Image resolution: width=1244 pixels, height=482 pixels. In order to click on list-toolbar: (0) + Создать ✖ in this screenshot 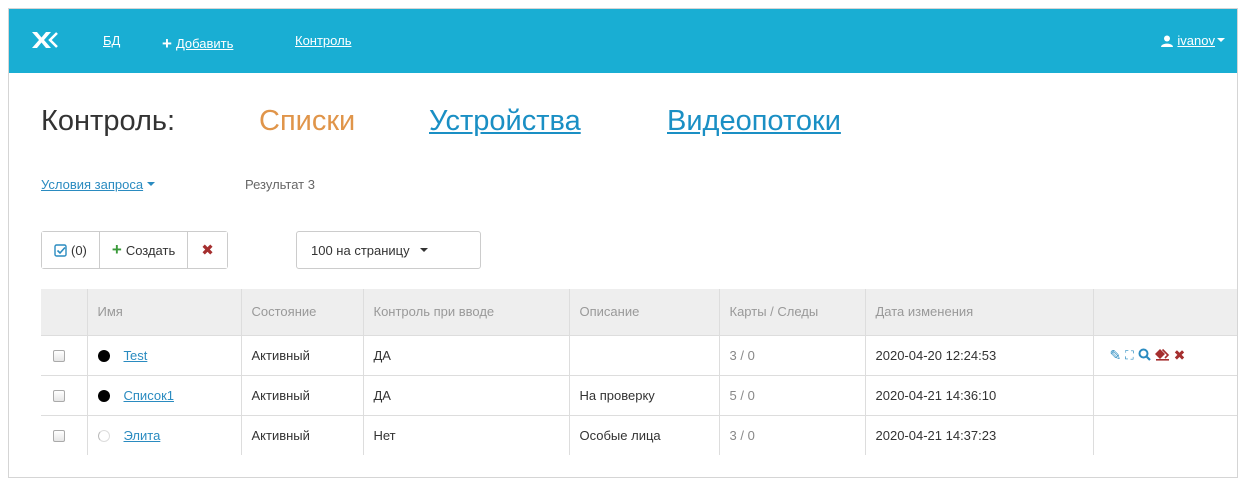, I will do `click(134, 250)`.